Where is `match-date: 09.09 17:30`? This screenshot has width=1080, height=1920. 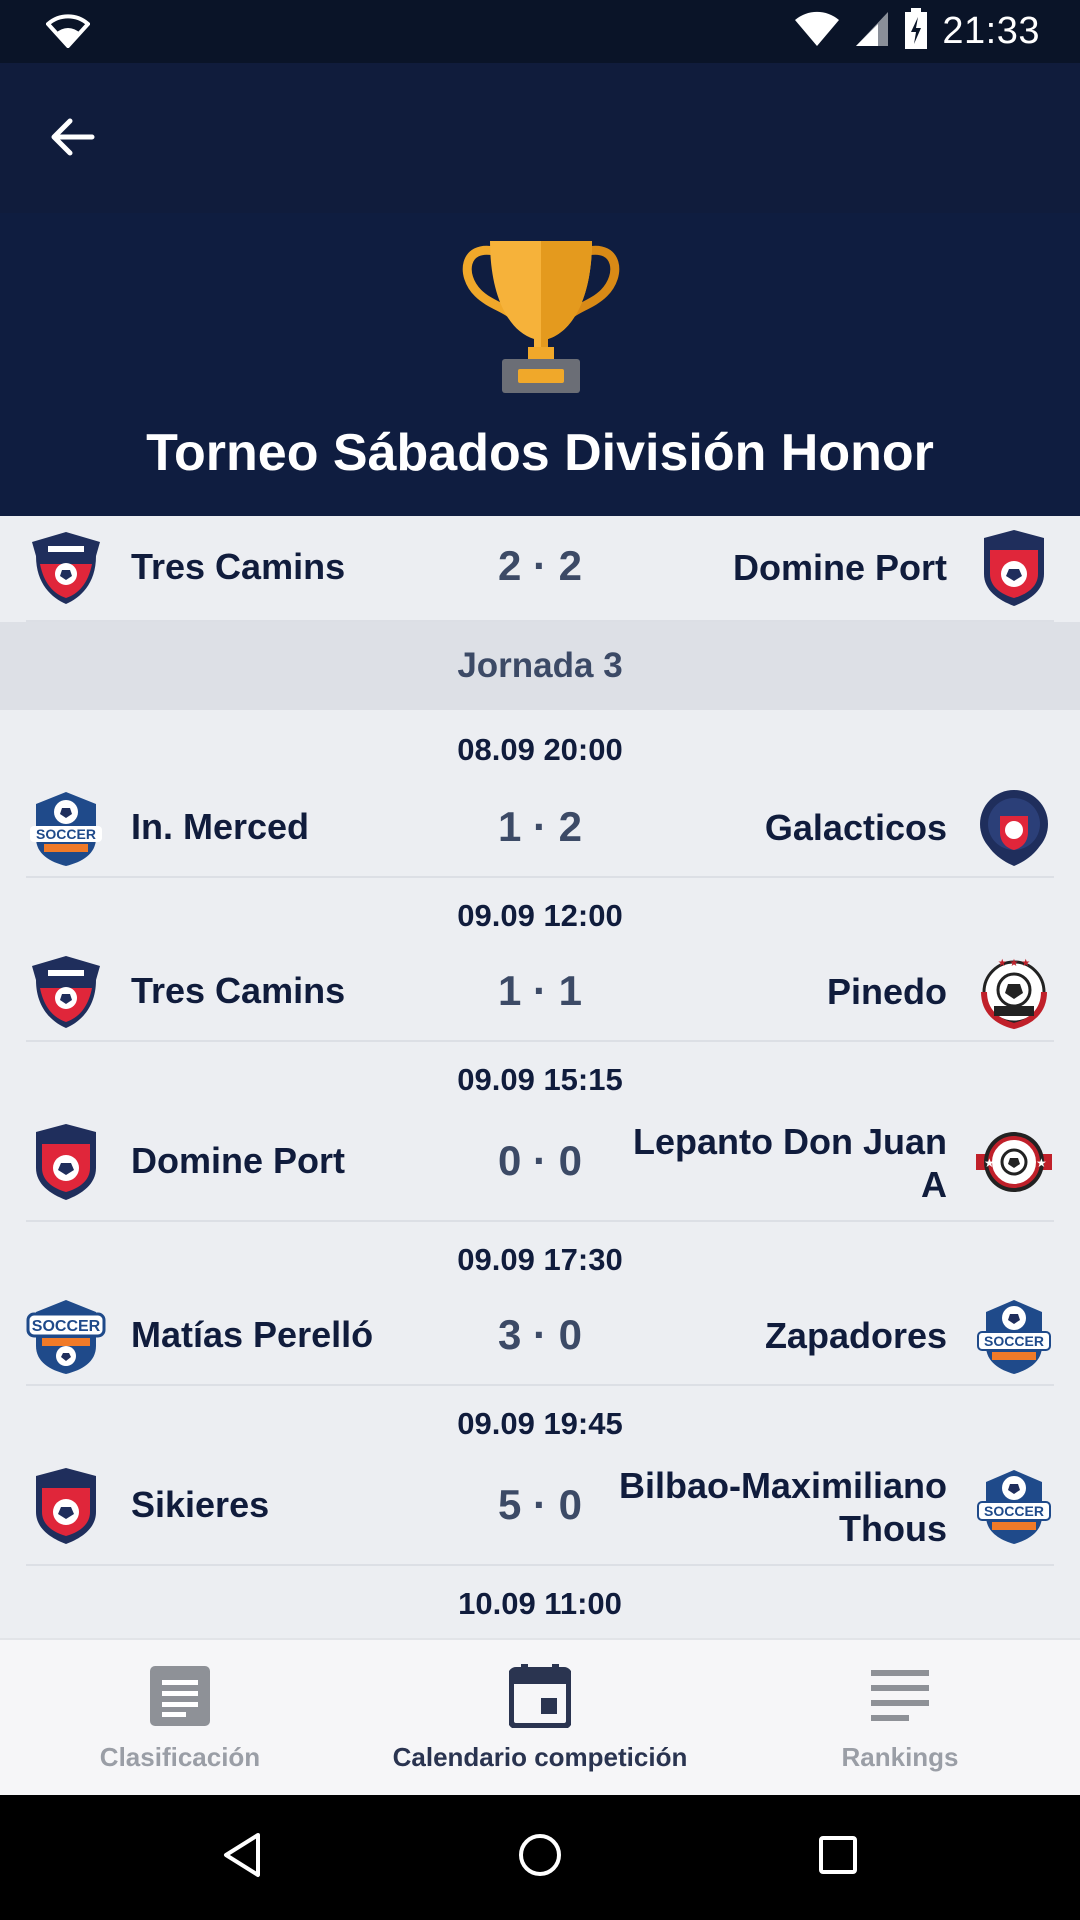
match-date: 09.09 17:30 is located at coordinates (540, 1259).